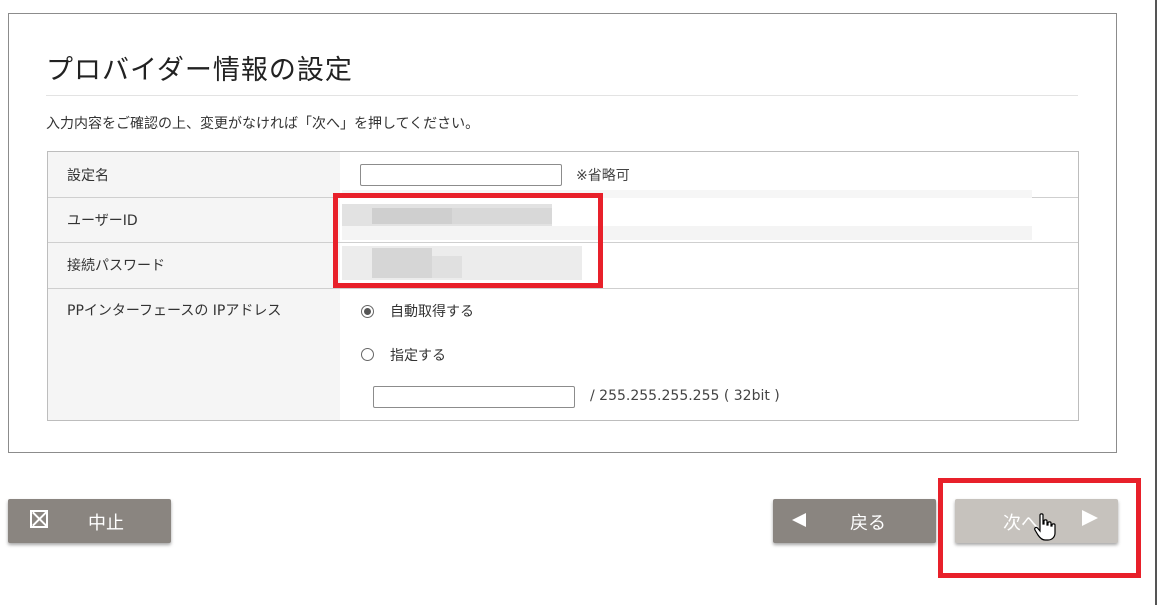 Image resolution: width=1159 pixels, height=605 pixels. Describe the element at coordinates (1156, 302) in the screenshot. I see `window-right-border` at that location.